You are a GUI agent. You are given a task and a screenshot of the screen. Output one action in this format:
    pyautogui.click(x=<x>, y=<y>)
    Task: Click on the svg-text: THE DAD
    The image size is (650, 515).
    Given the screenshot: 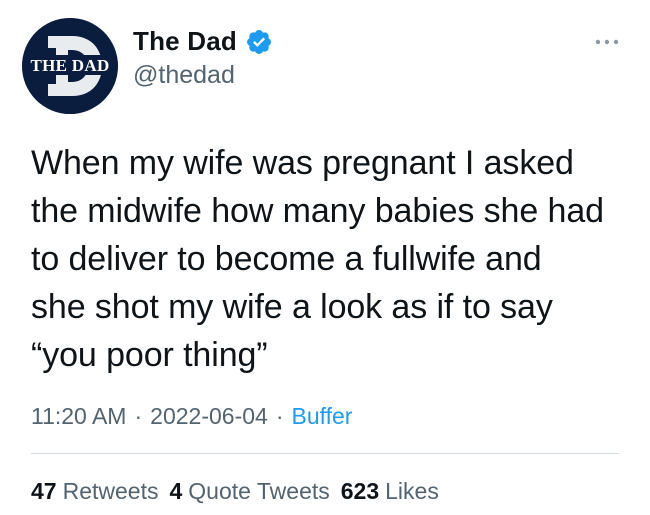 What is the action you would take?
    pyautogui.click(x=69, y=65)
    